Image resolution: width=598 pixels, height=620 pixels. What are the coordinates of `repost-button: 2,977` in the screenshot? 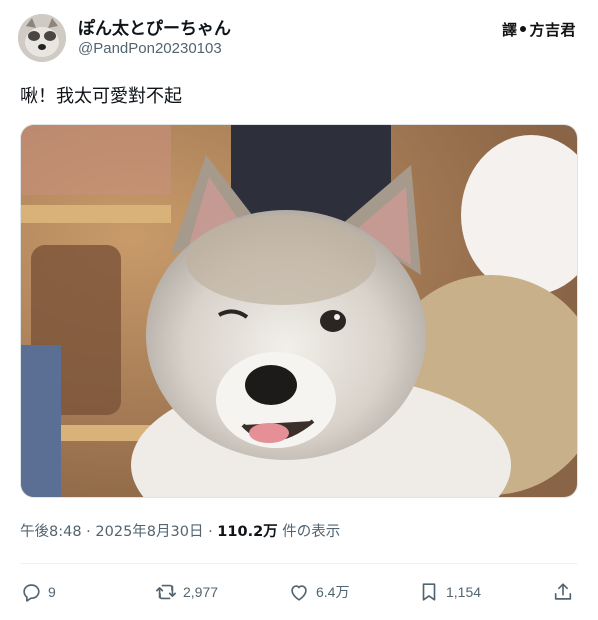 It's located at (186, 592).